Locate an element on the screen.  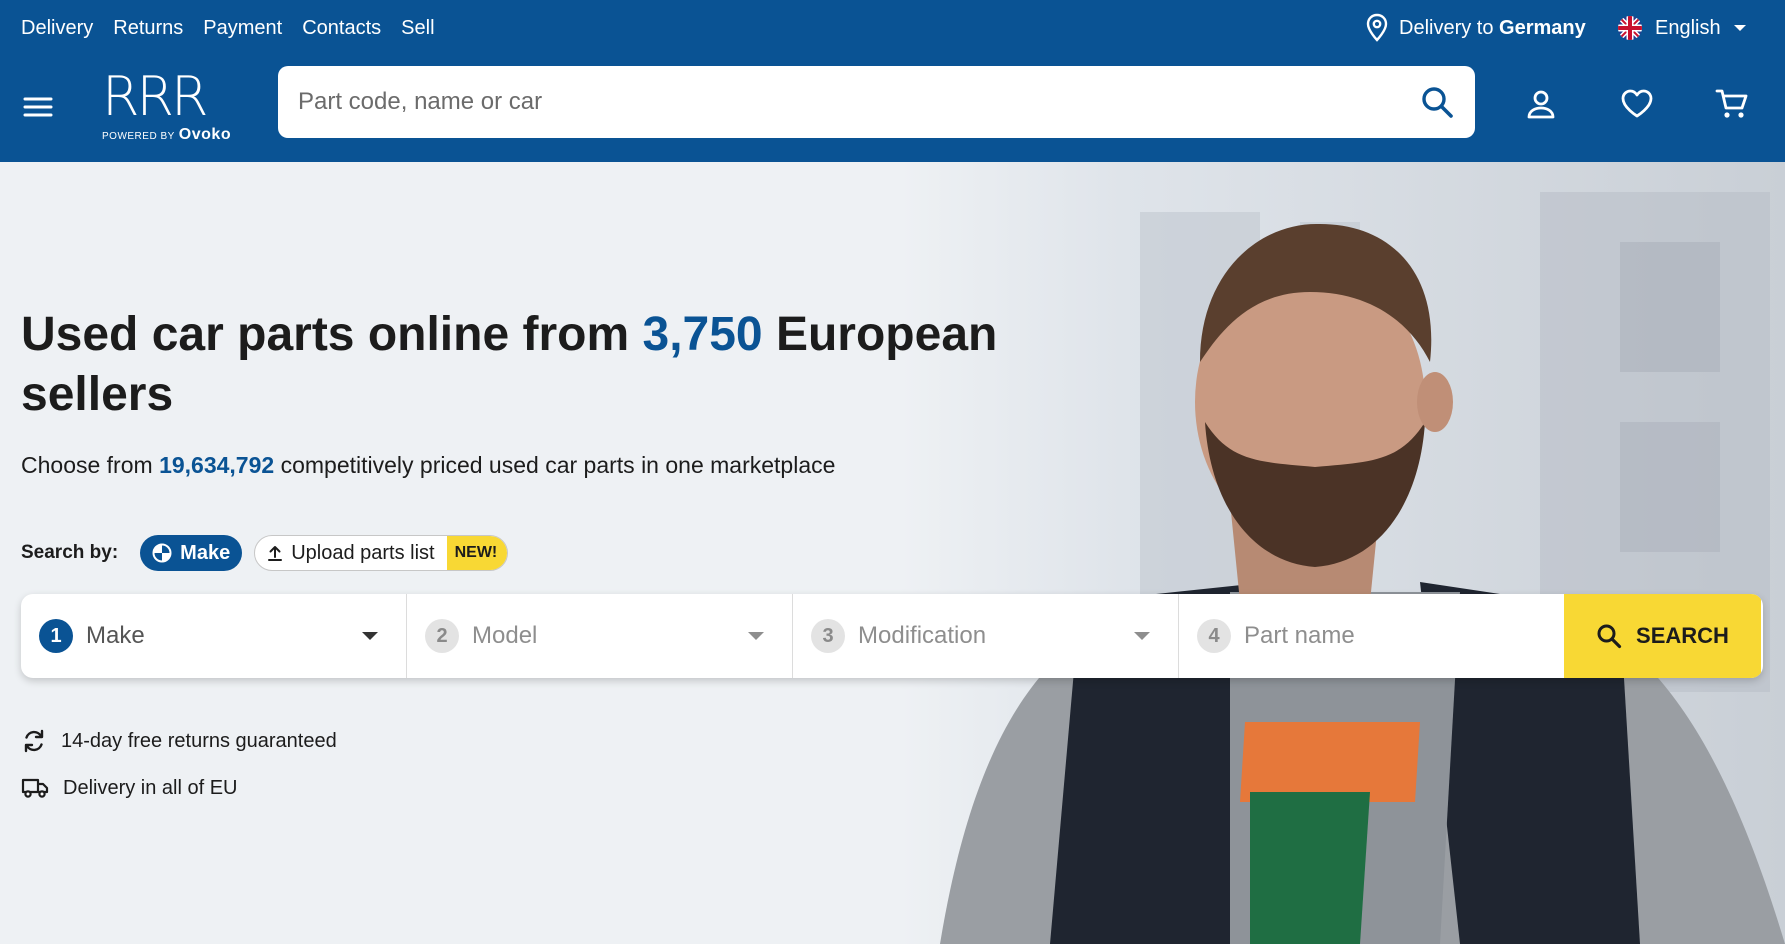
upload-icon is located at coordinates (275, 553).